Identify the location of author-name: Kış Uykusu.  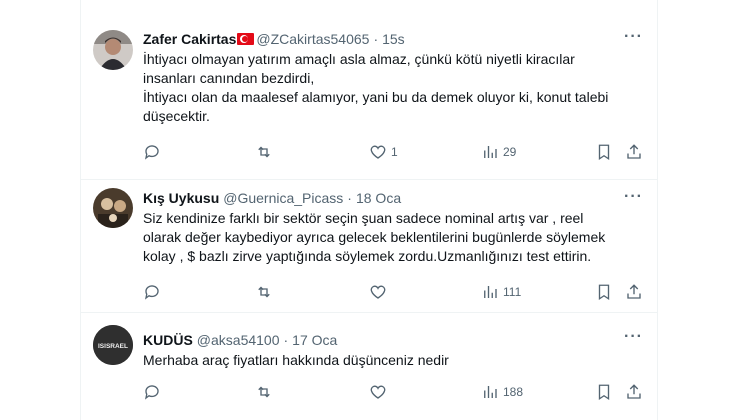
(181, 198).